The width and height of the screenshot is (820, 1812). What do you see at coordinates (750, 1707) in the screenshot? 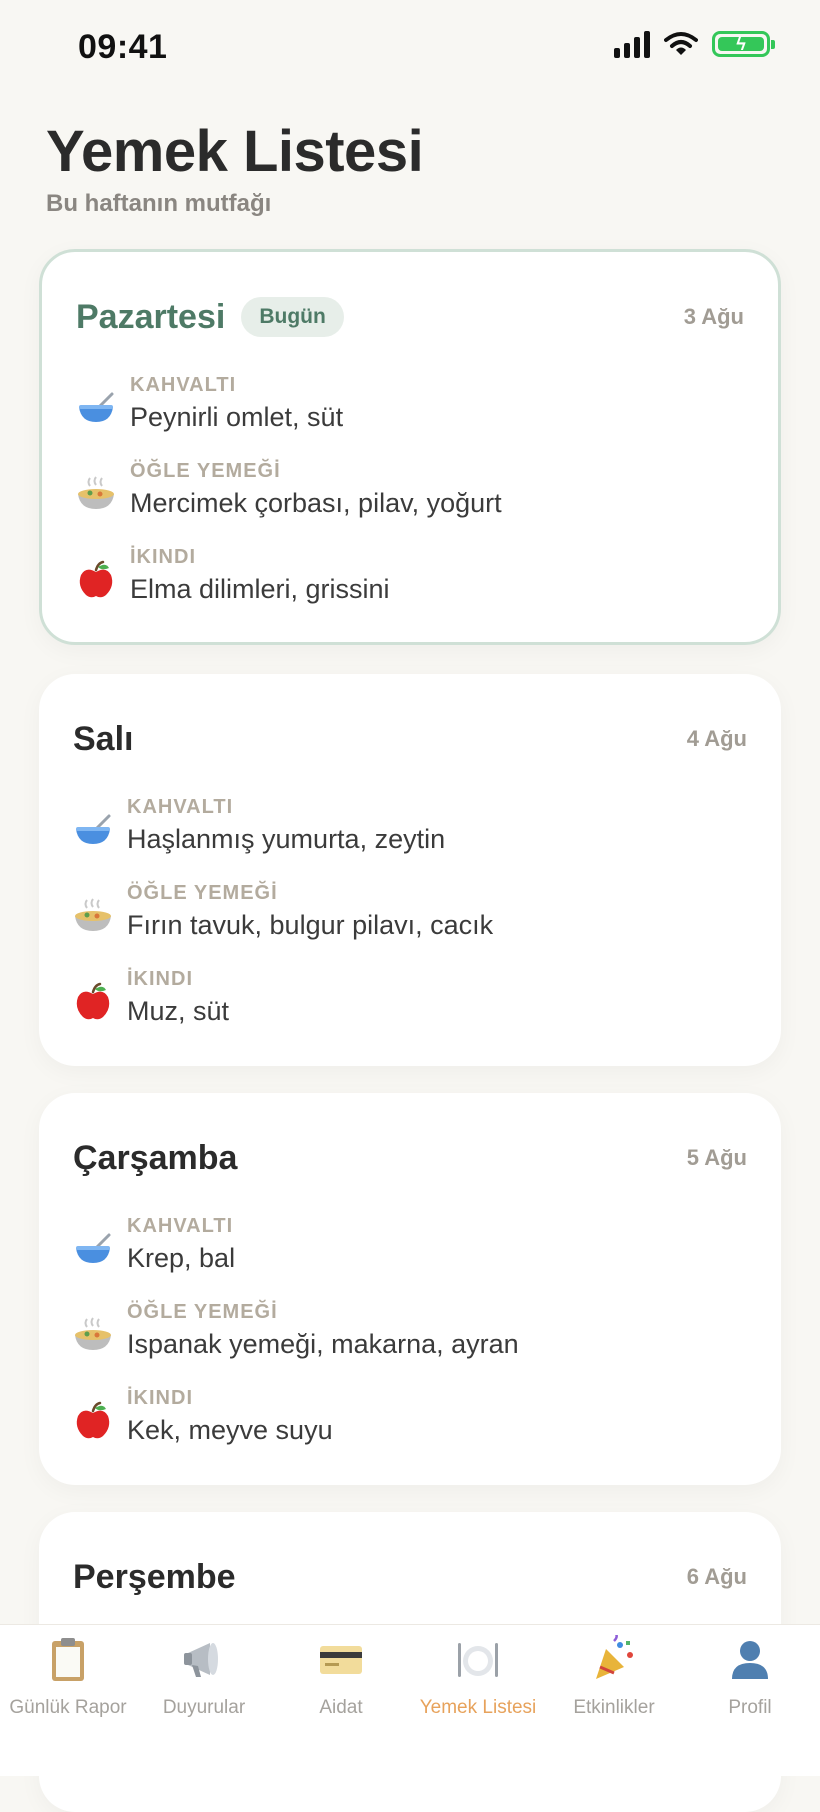
I see `tab-label: Profil` at bounding box center [750, 1707].